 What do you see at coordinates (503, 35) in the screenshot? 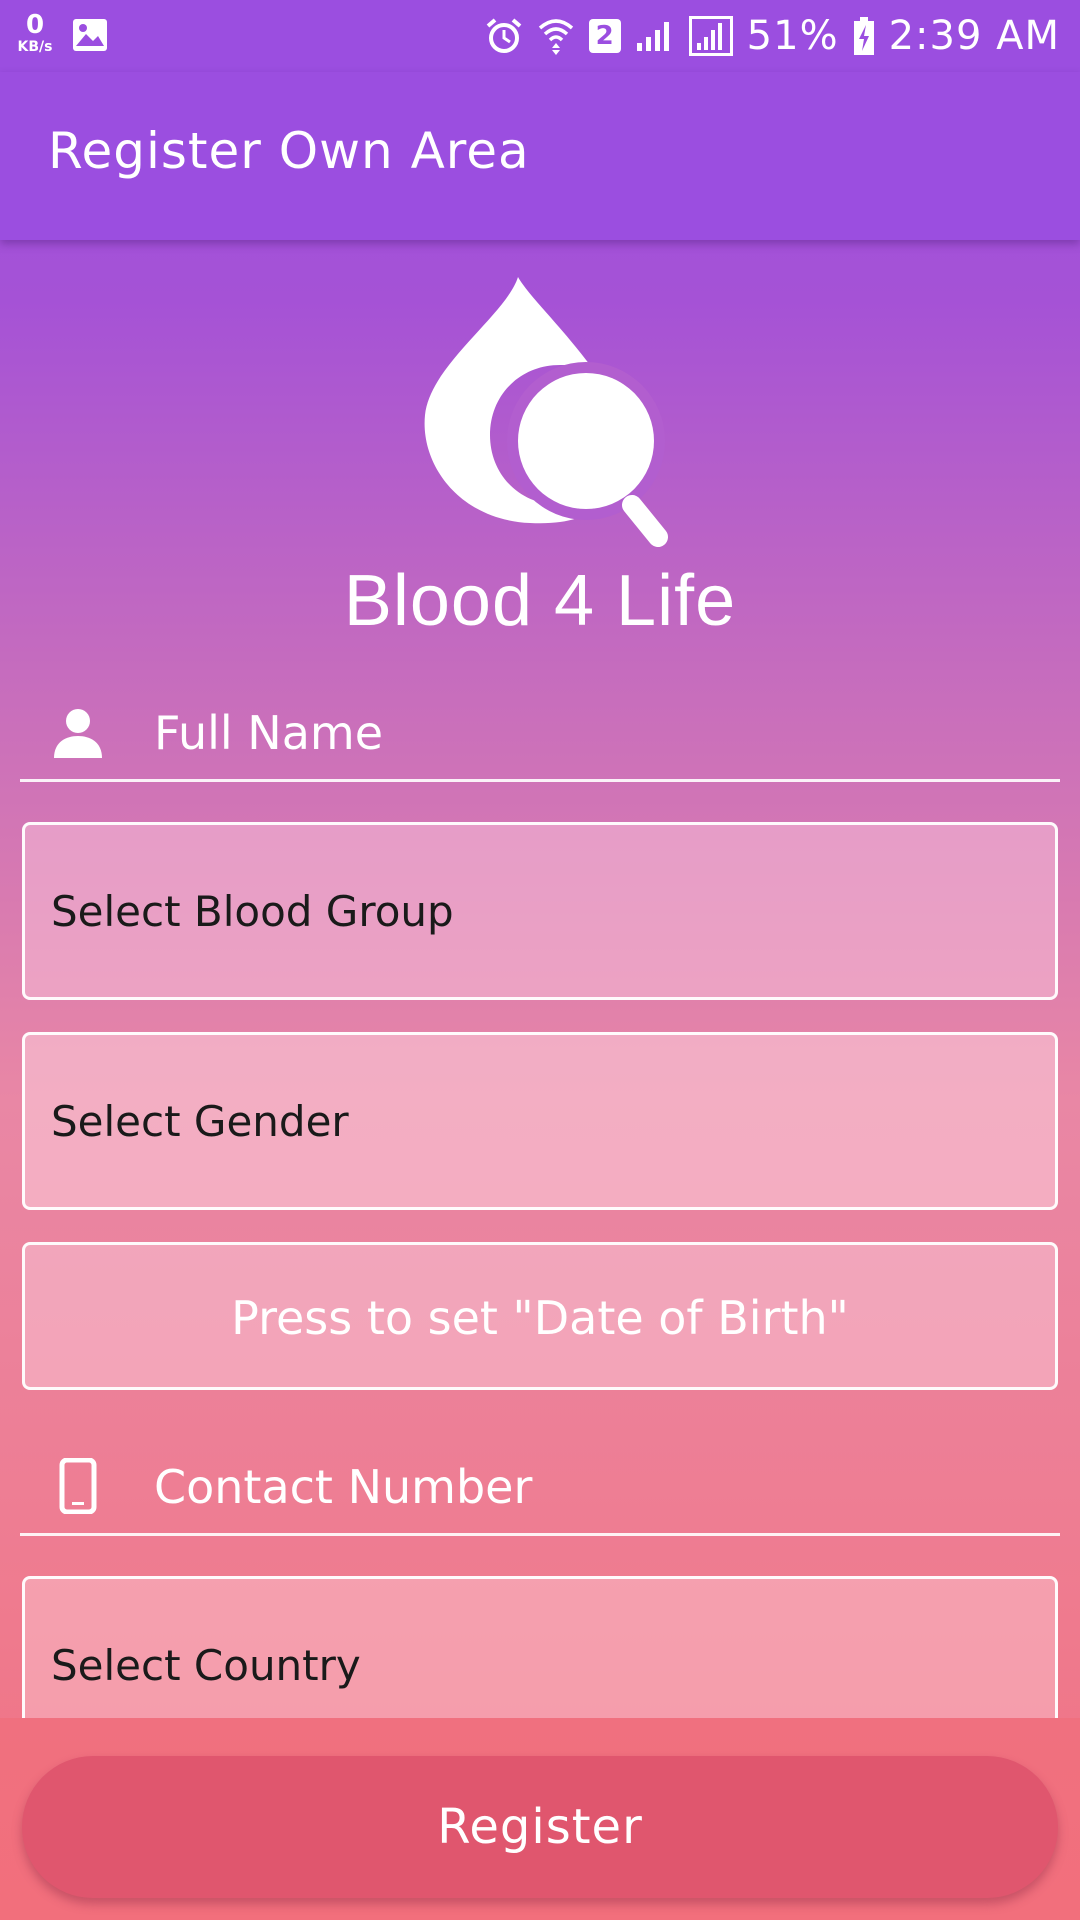
I see `alarm-icon` at bounding box center [503, 35].